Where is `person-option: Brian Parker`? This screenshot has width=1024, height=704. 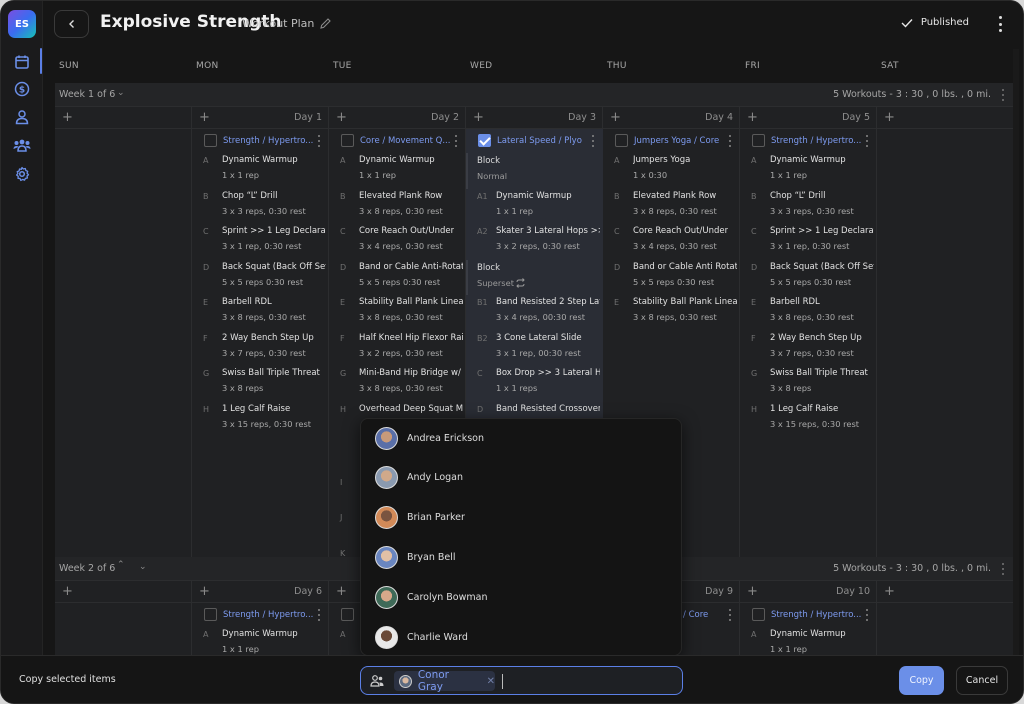
person-option: Brian Parker is located at coordinates (420, 518).